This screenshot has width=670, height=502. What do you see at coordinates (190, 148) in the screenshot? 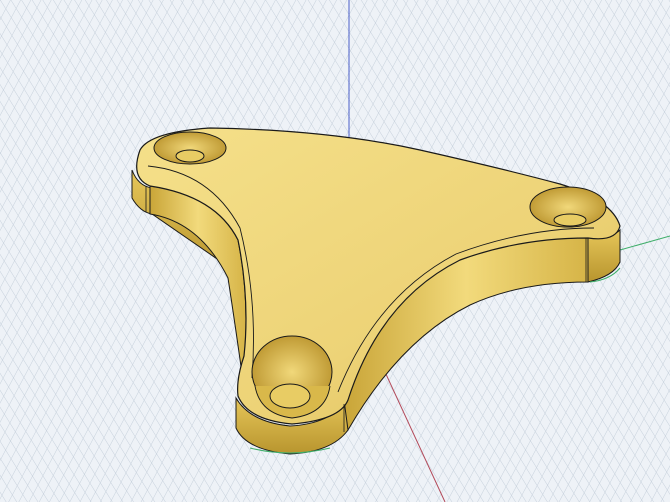
I see `hole-left` at bounding box center [190, 148].